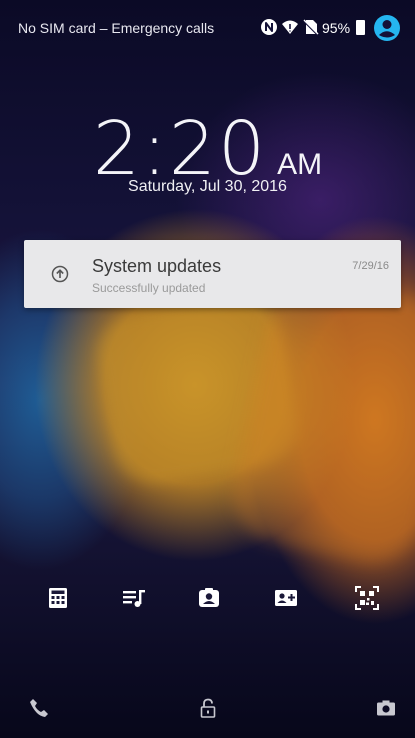  What do you see at coordinates (197, 390) in the screenshot?
I see `wallpaper-yellow-shape` at bounding box center [197, 390].